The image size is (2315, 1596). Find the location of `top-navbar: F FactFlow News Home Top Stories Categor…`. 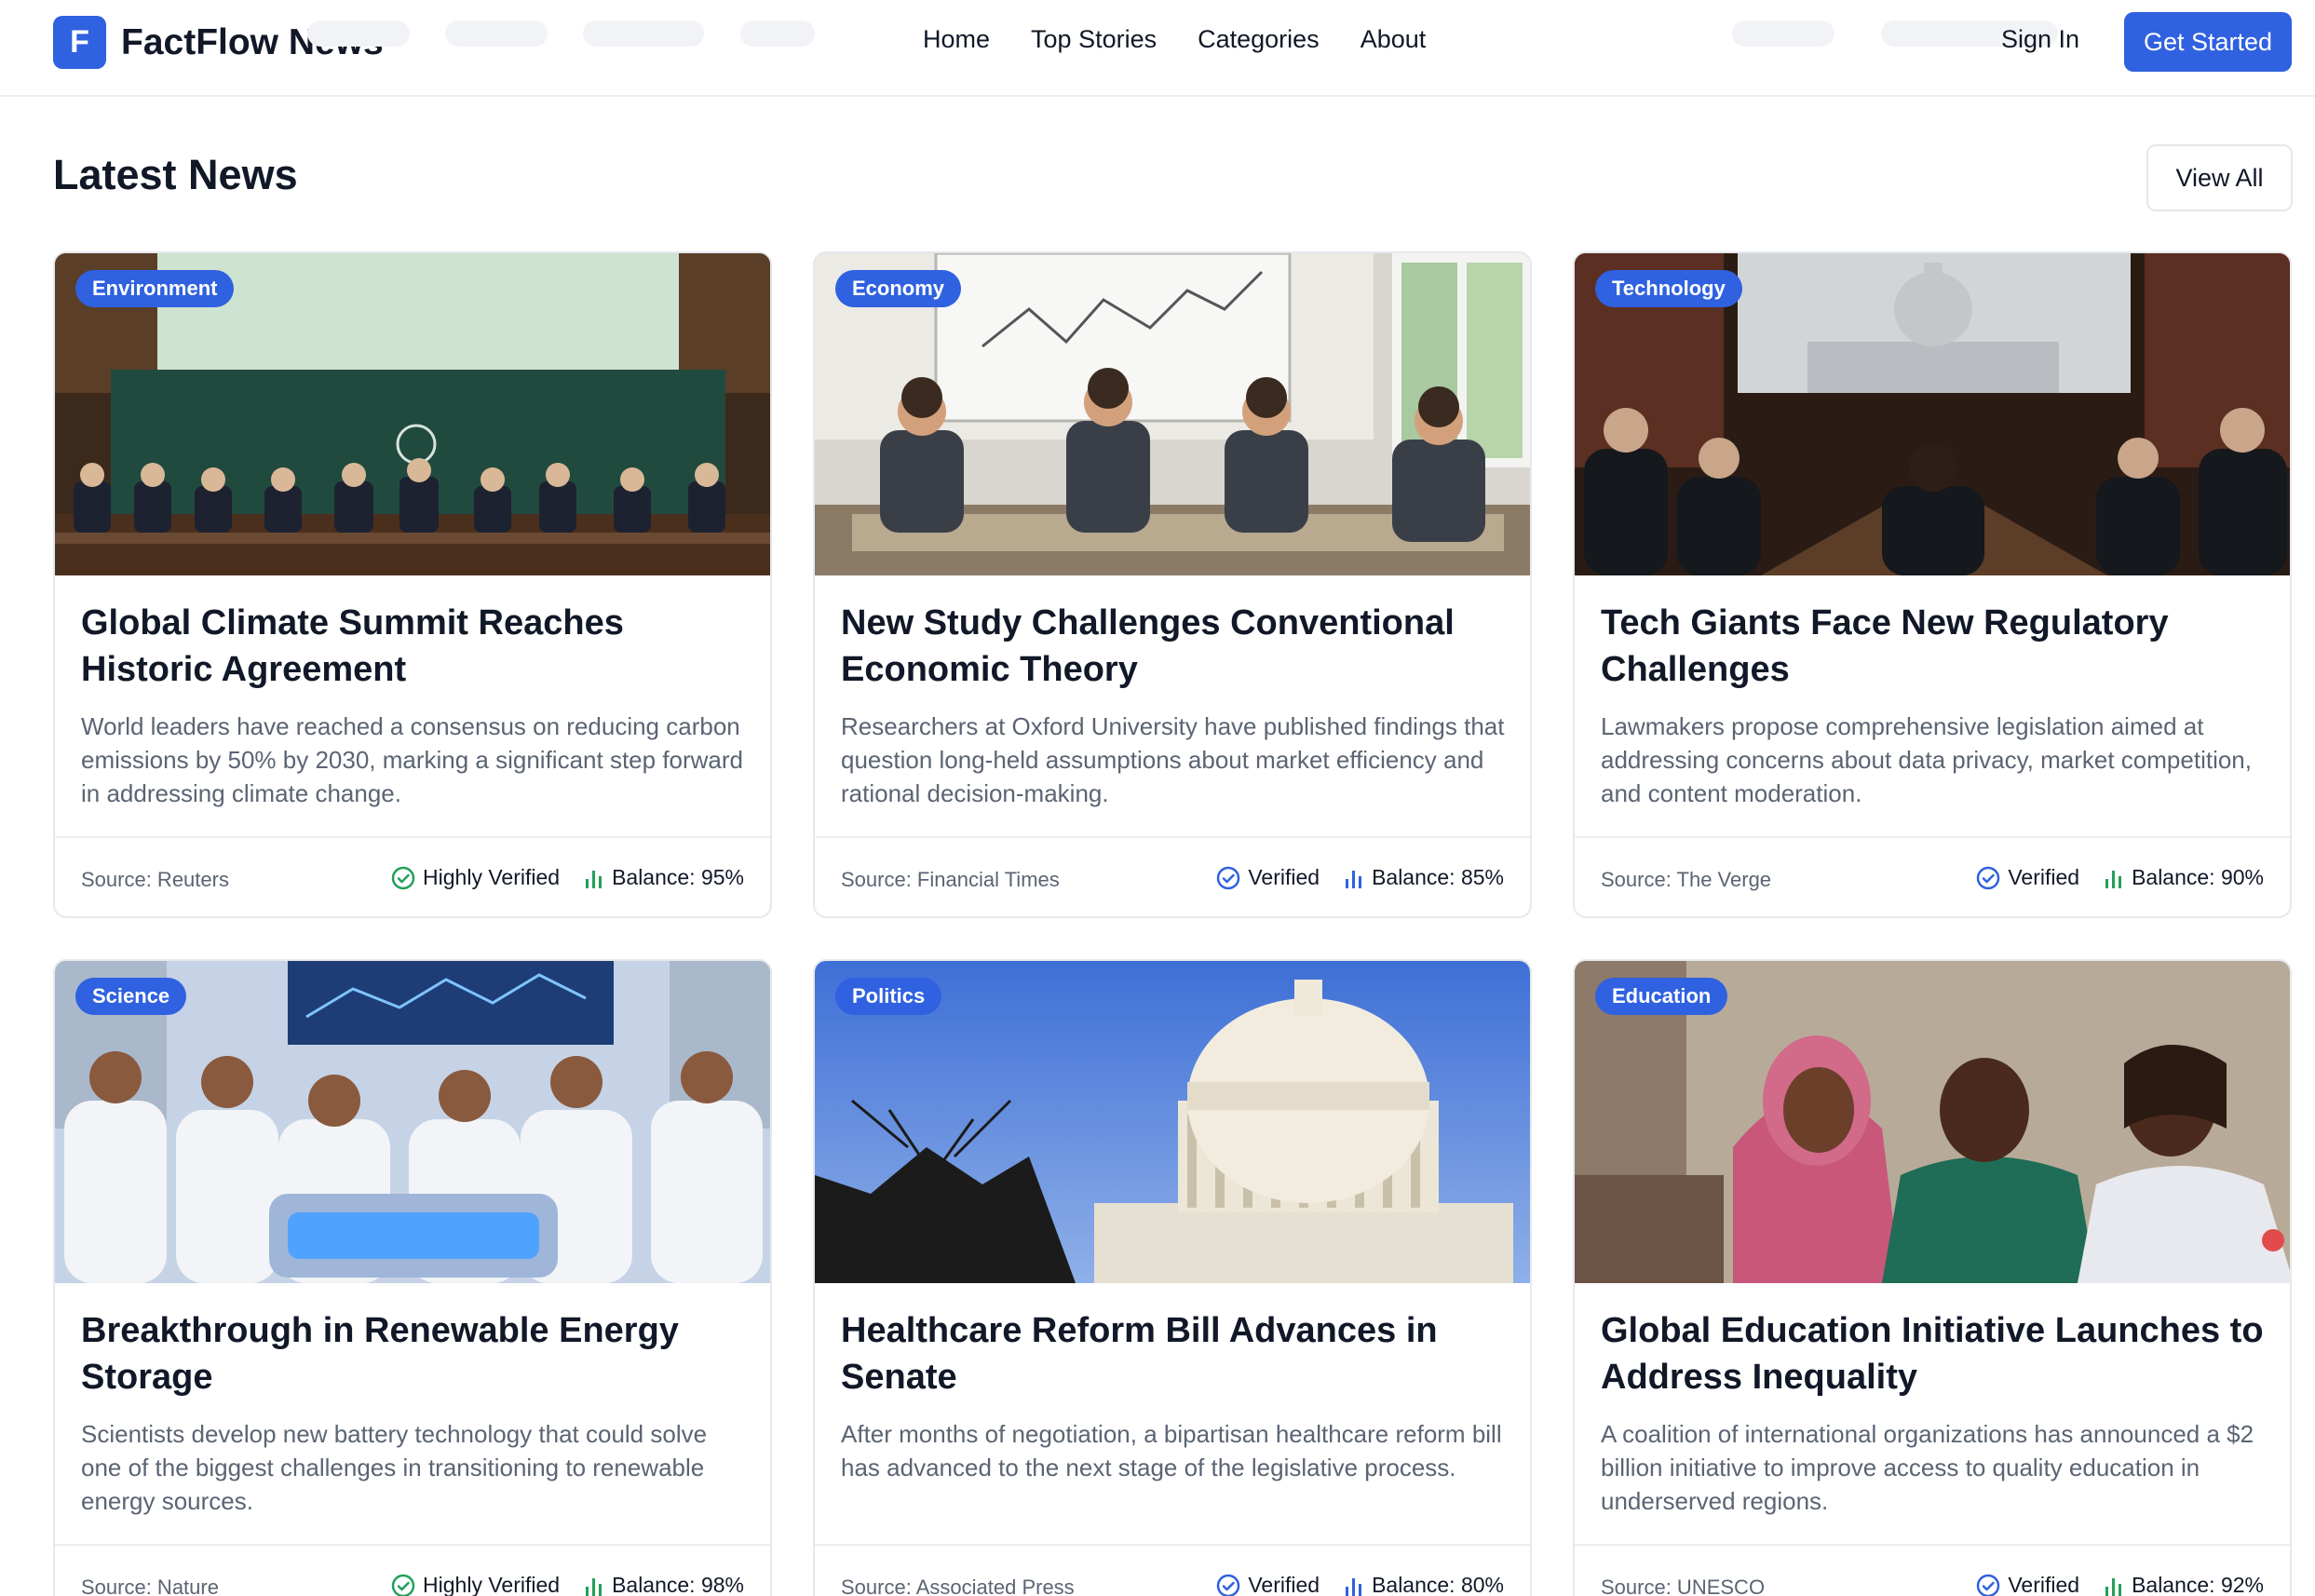

top-navbar: F FactFlow News Home Top Stories Categor… is located at coordinates (1158, 48).